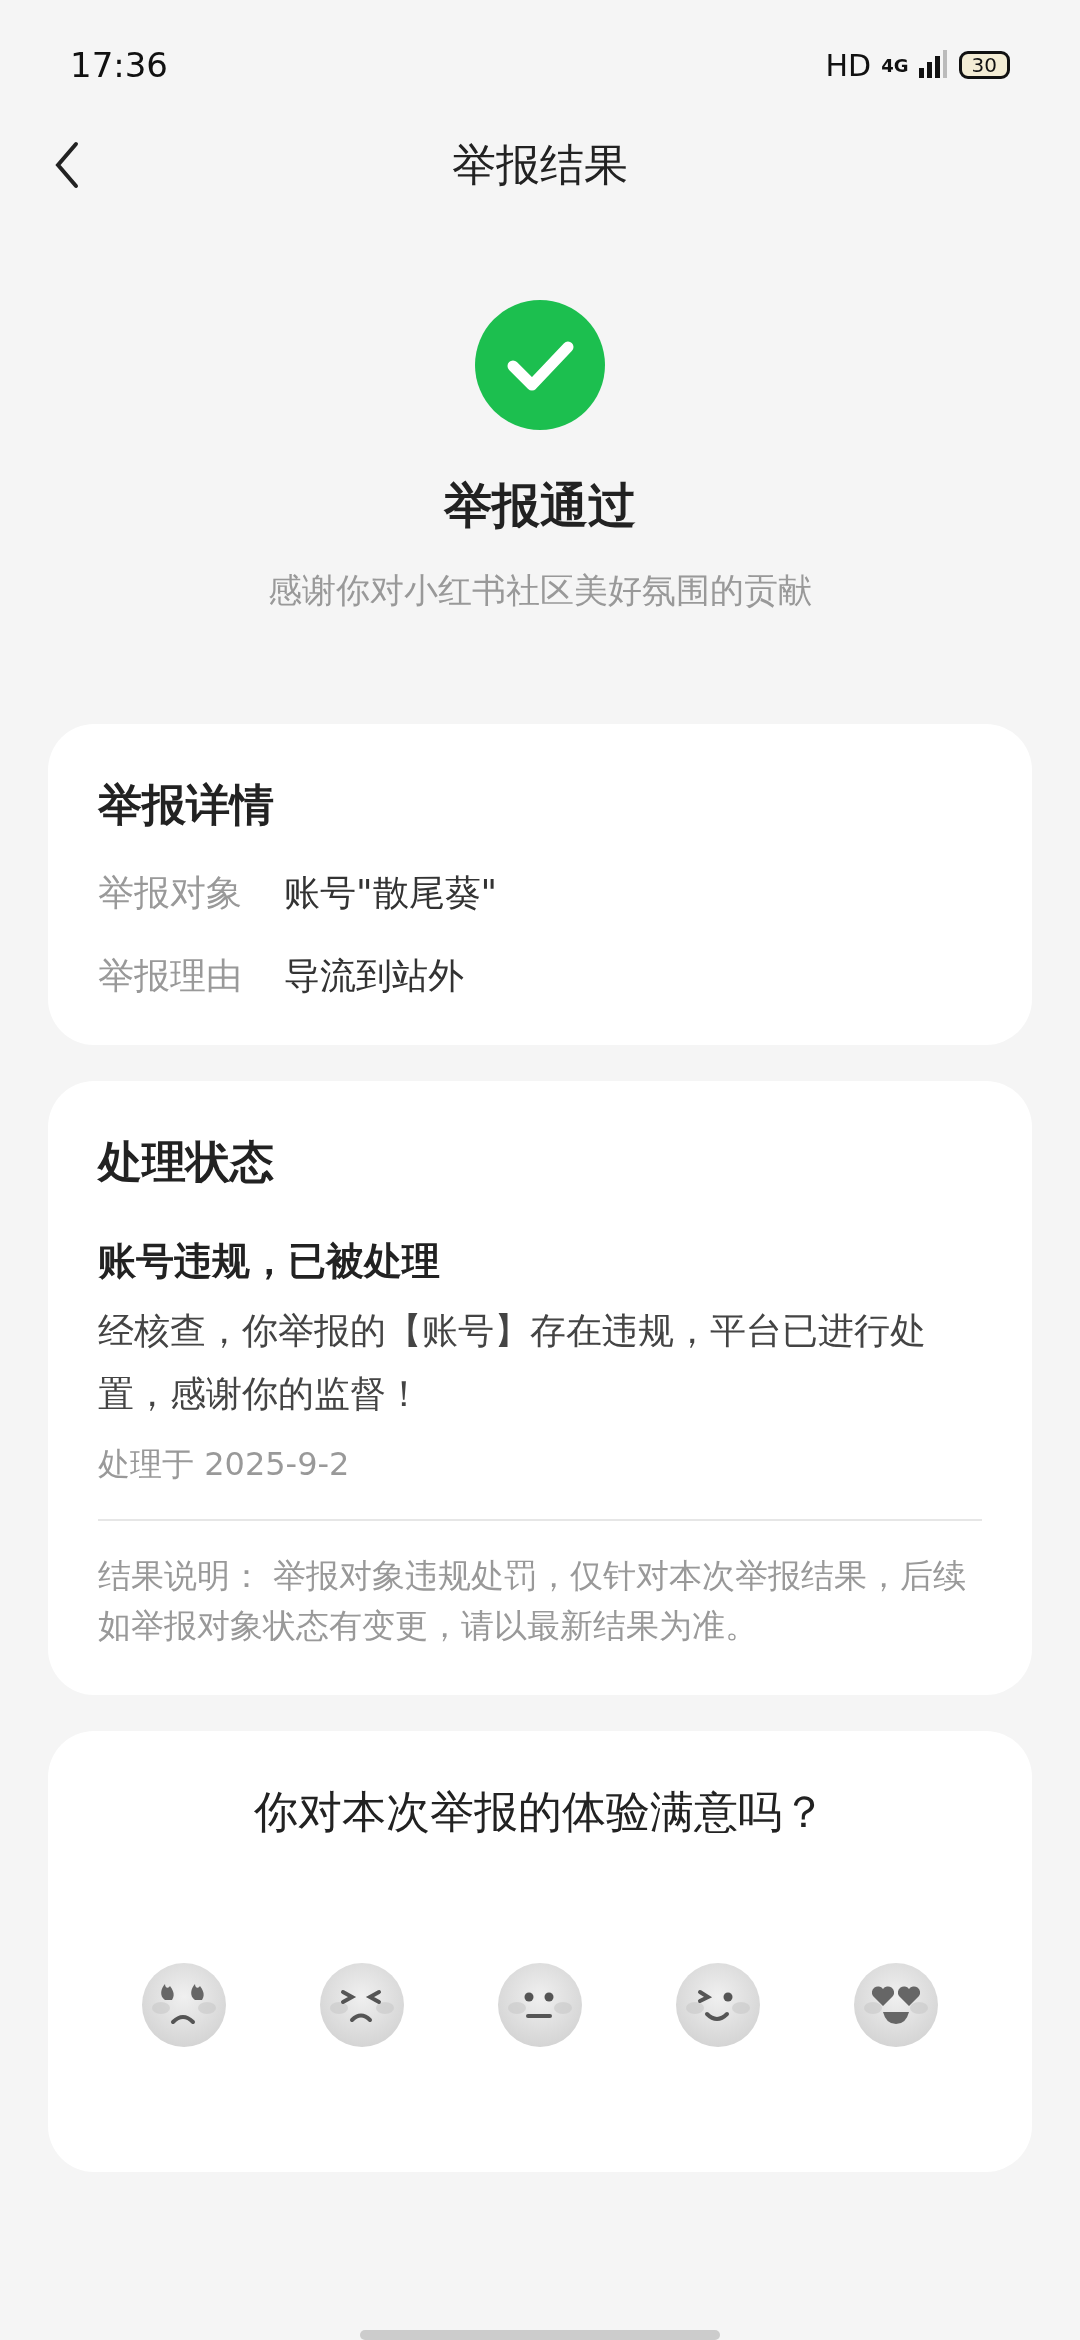 Image resolution: width=1080 pixels, height=2340 pixels. Describe the element at coordinates (984, 65) in the screenshot. I see `battery-icon: 30` at that location.